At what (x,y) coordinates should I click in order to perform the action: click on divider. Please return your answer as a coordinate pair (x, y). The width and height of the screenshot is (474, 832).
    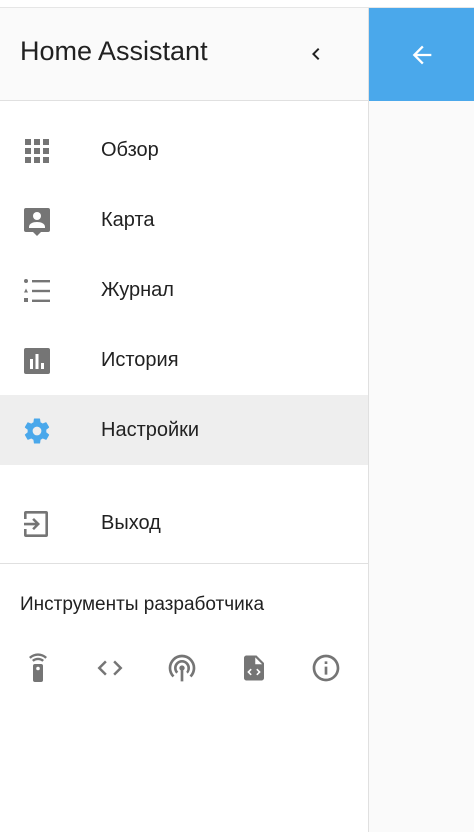
    Looking at the image, I should click on (184, 563).